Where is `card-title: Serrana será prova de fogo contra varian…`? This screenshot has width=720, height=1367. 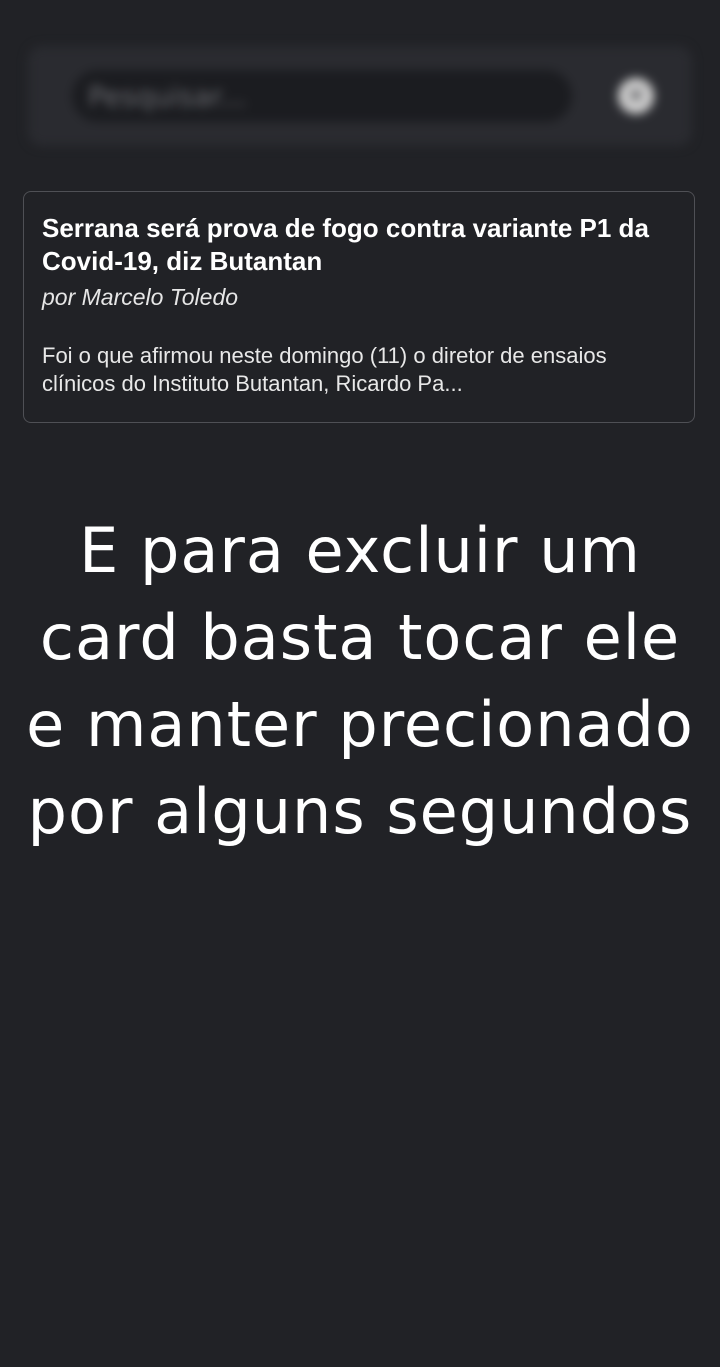
card-title: Serrana será prova de fogo contra varian… is located at coordinates (345, 244).